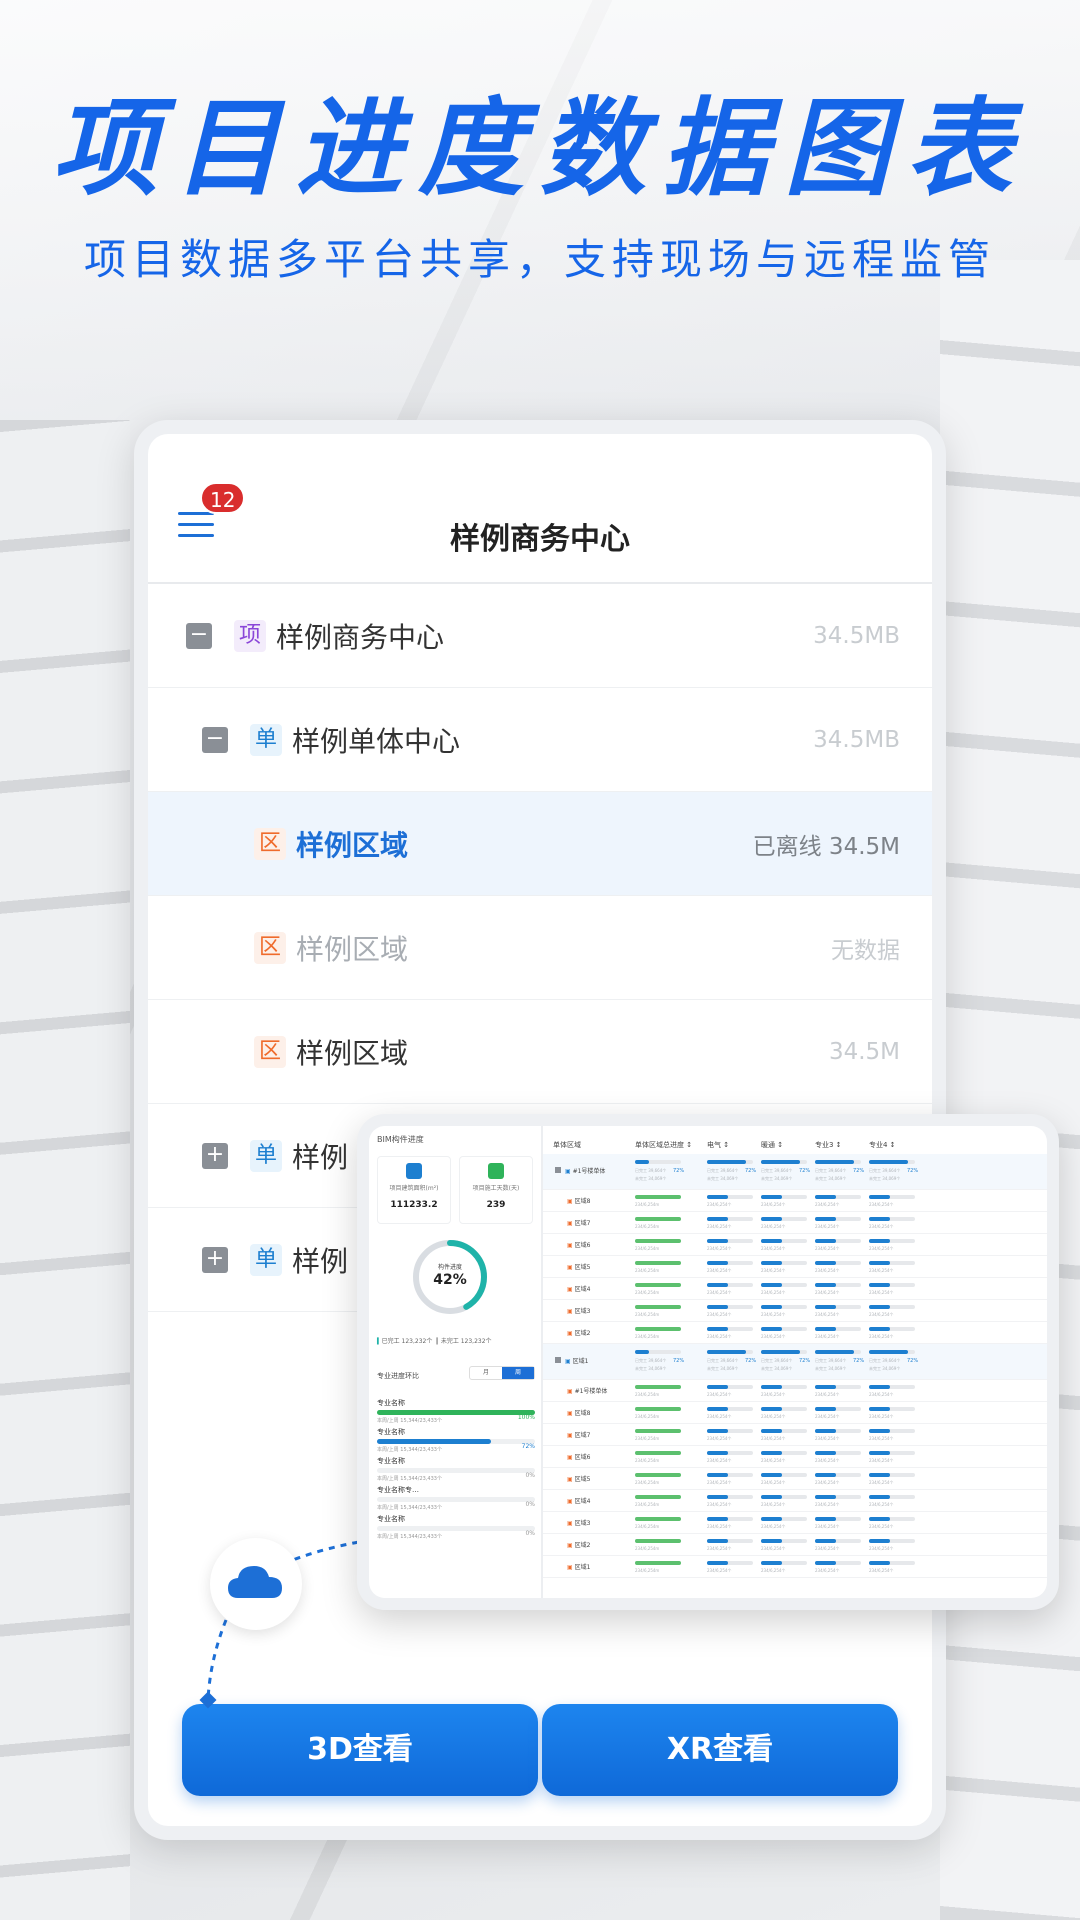  Describe the element at coordinates (434, 1341) in the screenshot. I see `donut-legend: ▍已完工 123,232个 ▍未完工 123,232个` at that location.